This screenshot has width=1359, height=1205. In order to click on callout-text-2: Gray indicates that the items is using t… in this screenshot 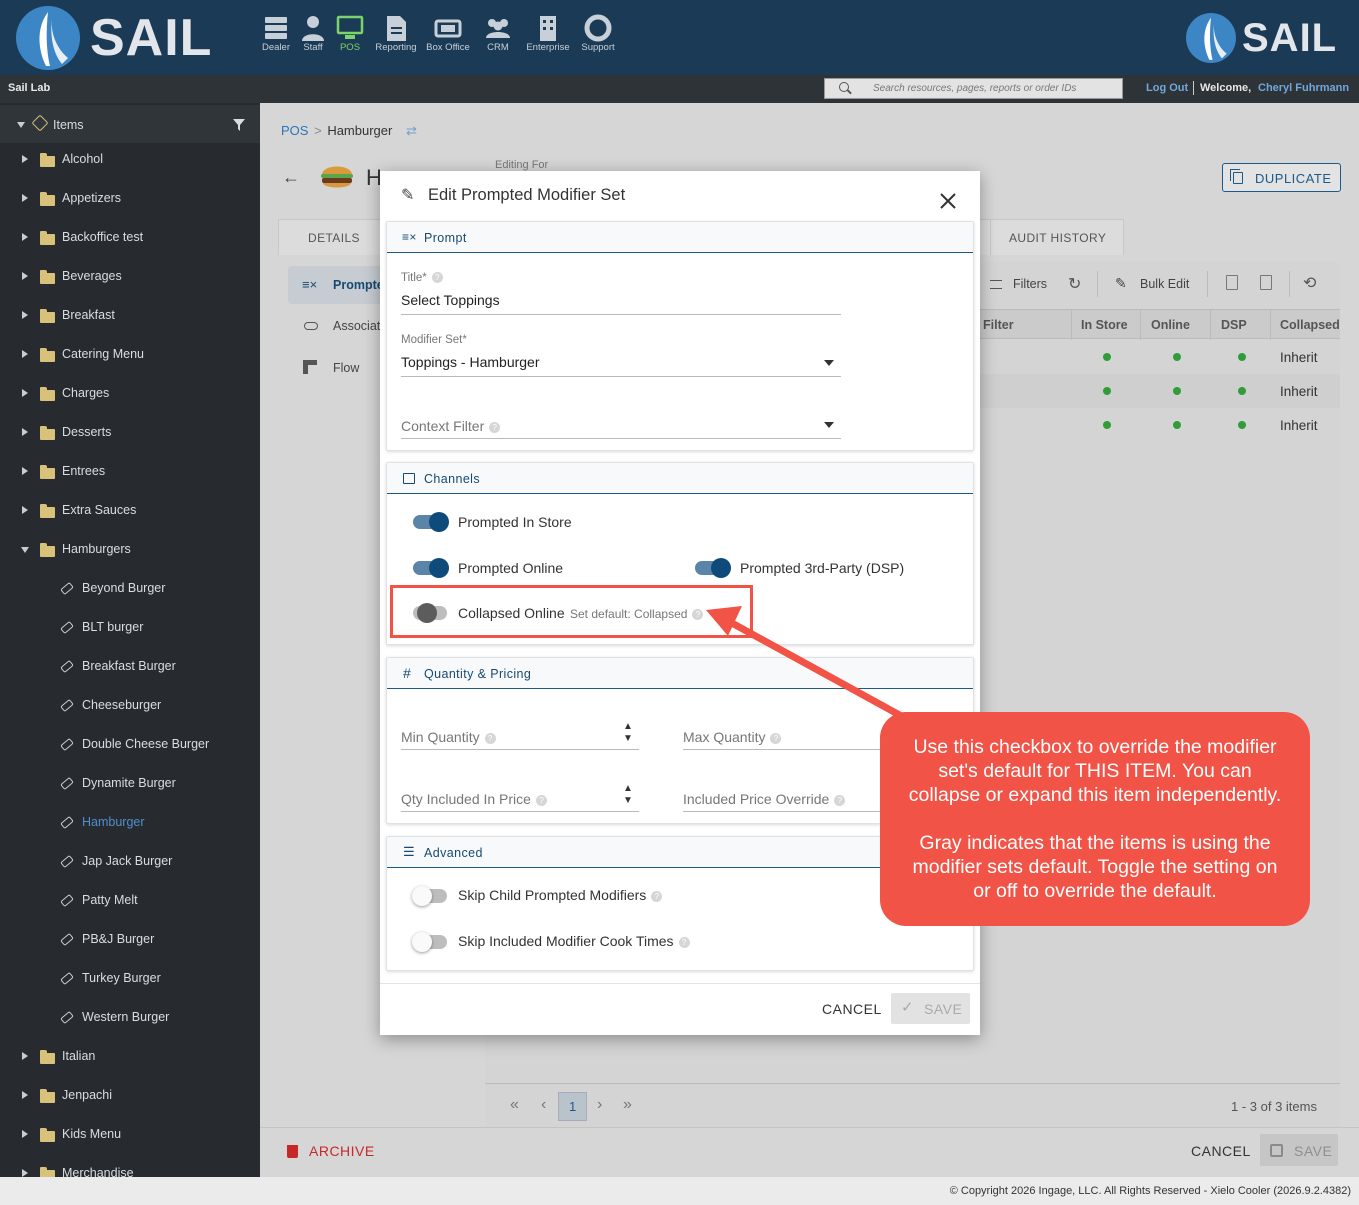, I will do `click(1095, 867)`.